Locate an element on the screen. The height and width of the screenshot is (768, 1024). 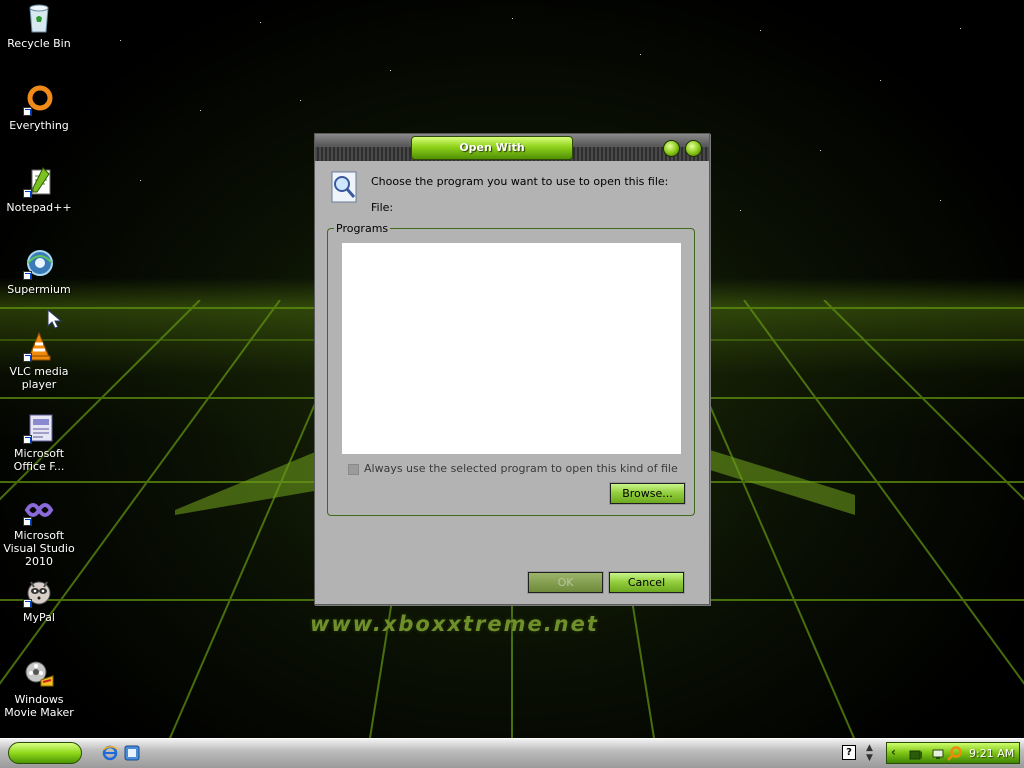
start-button is located at coordinates (45, 753).